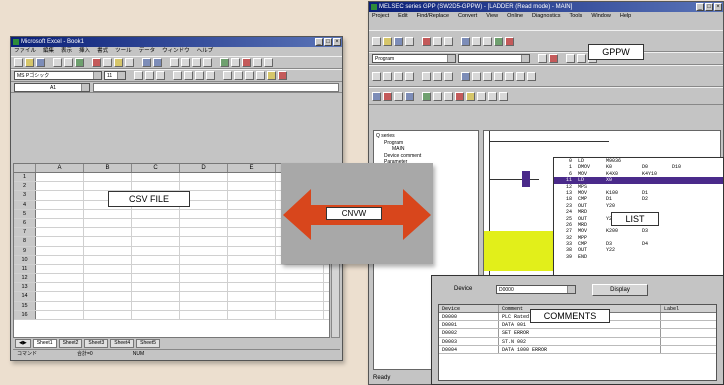 This screenshot has height=385, width=724. I want to click on table-row: D0004 DATA 1000 ERROR, so click(577, 349).